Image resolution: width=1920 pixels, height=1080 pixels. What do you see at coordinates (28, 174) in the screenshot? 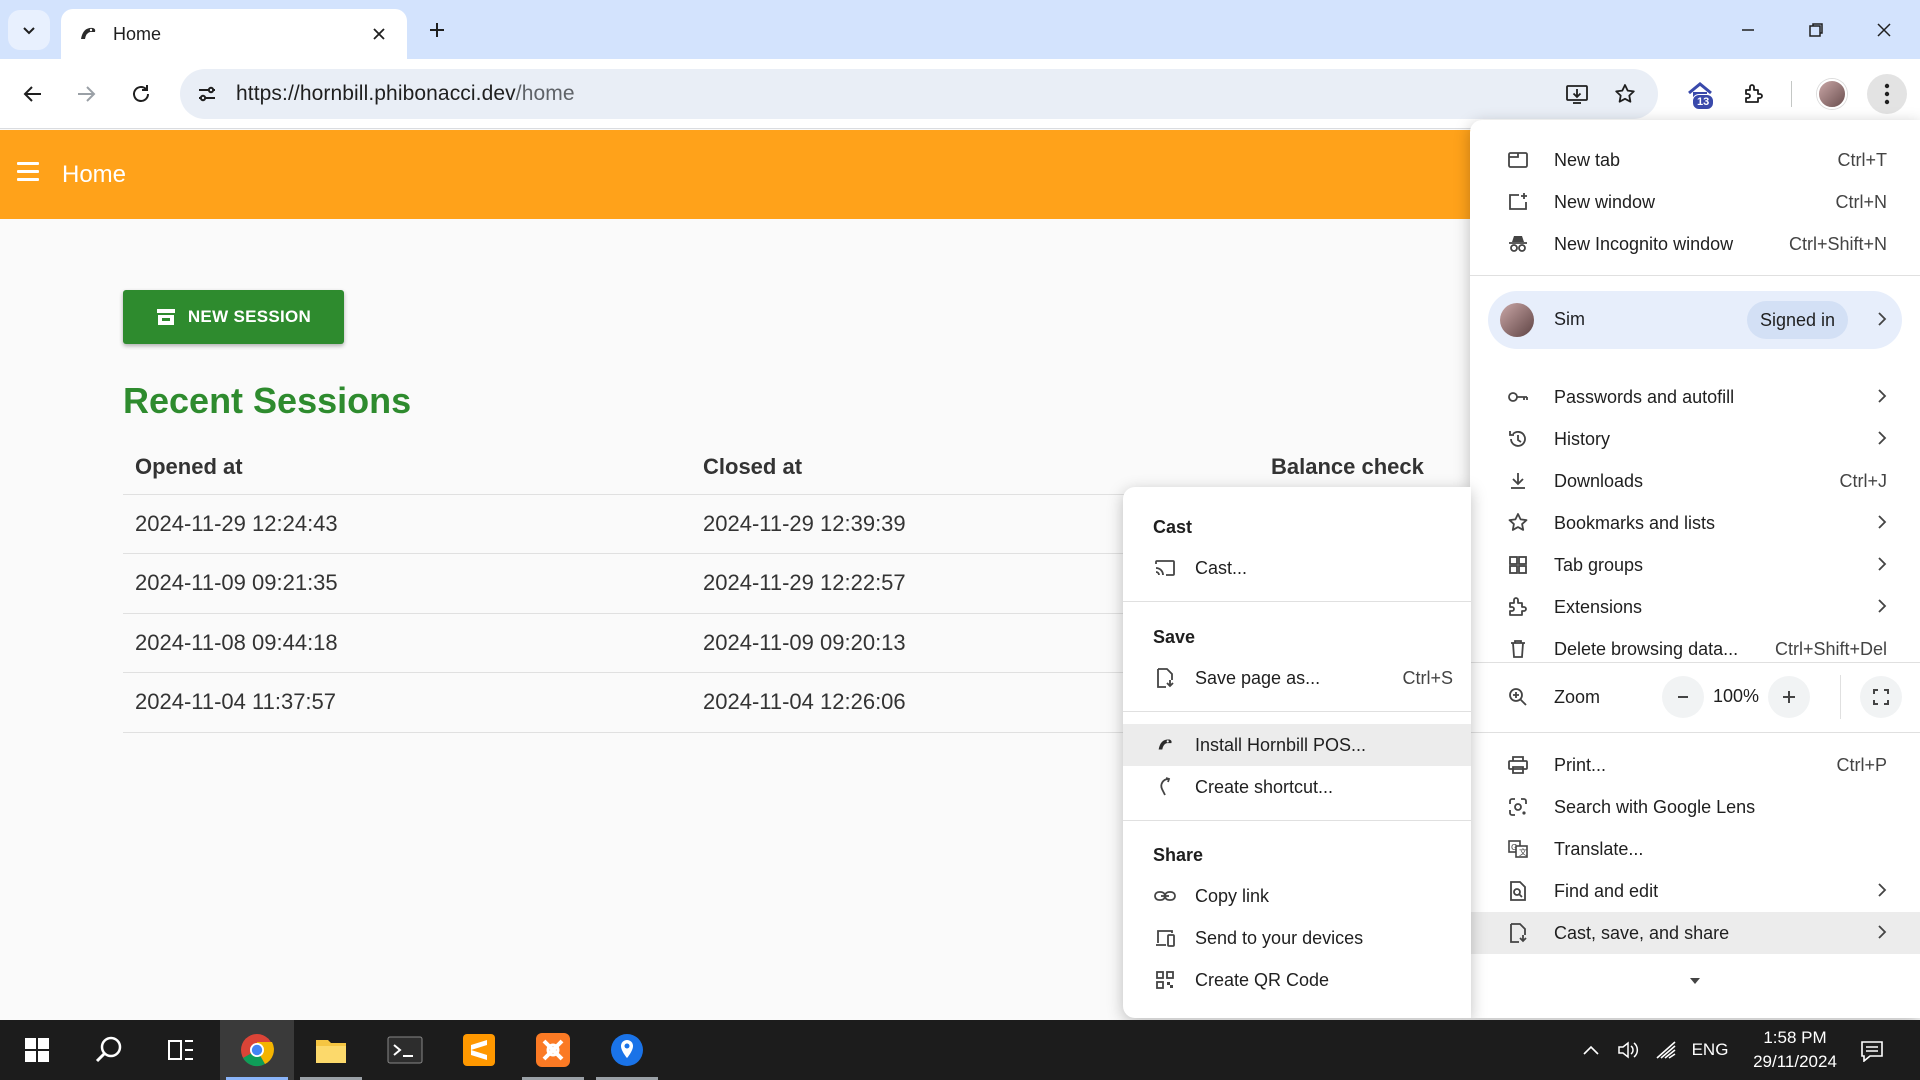
I see `hamburger-menu-icon` at bounding box center [28, 174].